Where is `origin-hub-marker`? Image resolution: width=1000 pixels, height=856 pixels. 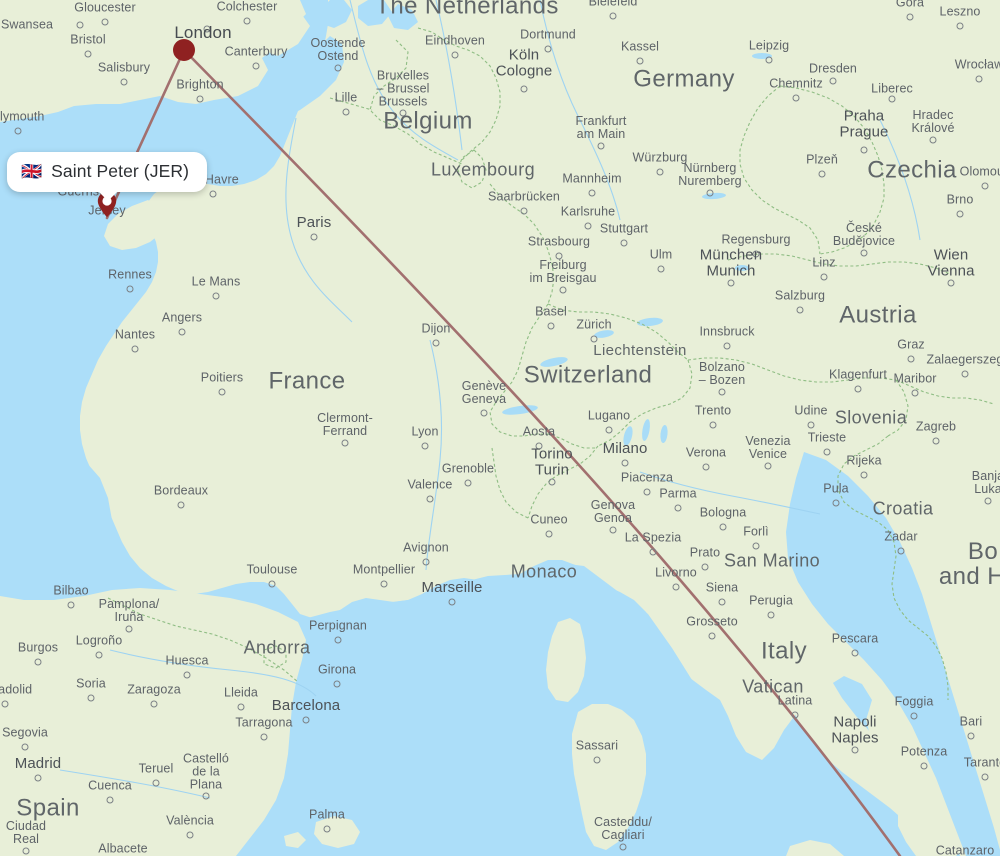
origin-hub-marker is located at coordinates (184, 50).